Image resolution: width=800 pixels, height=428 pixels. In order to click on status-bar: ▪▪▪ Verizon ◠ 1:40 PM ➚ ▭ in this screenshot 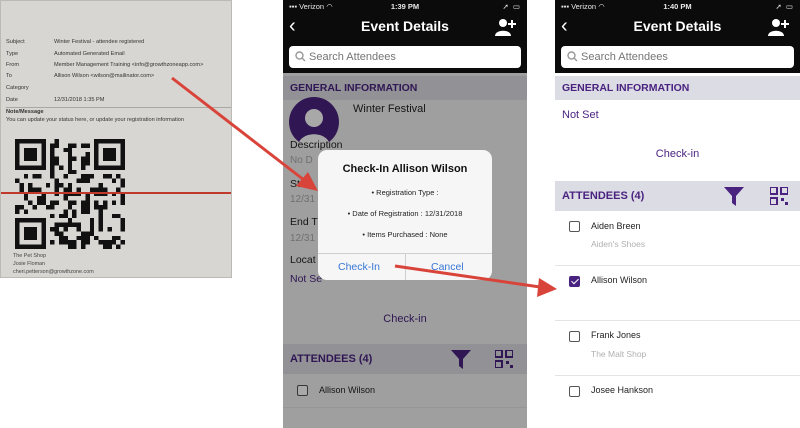, I will do `click(677, 6)`.